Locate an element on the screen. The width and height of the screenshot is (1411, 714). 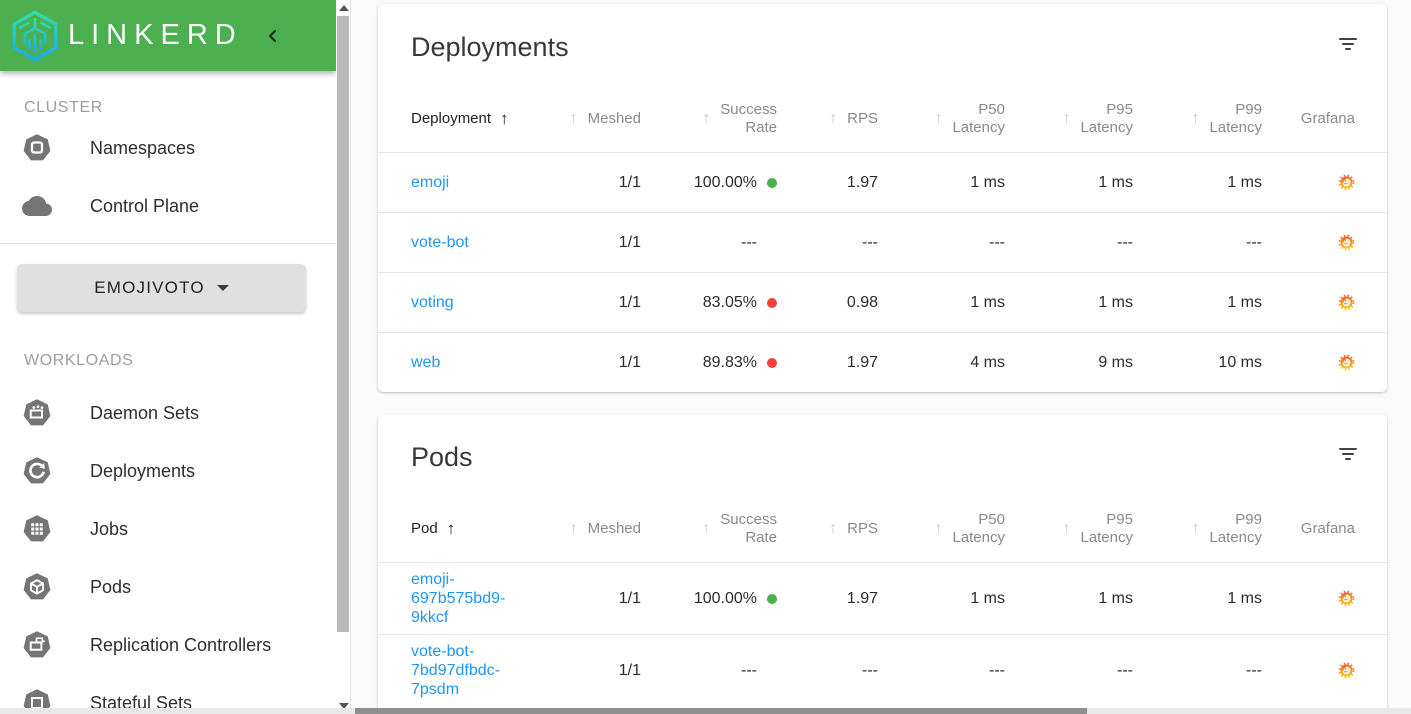
sidebar-scrollbar-thumb is located at coordinates (343, 324).